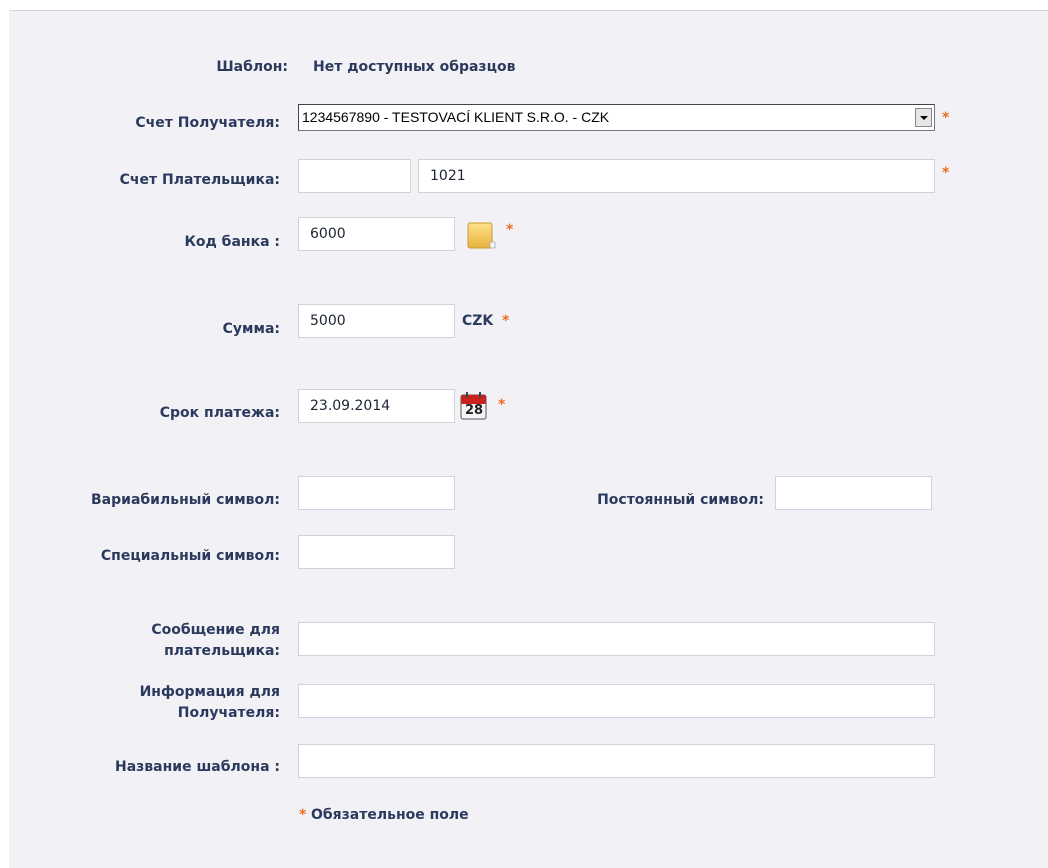 This screenshot has width=1048, height=868. Describe the element at coordinates (616, 761) in the screenshot. I see `template-name-input` at that location.